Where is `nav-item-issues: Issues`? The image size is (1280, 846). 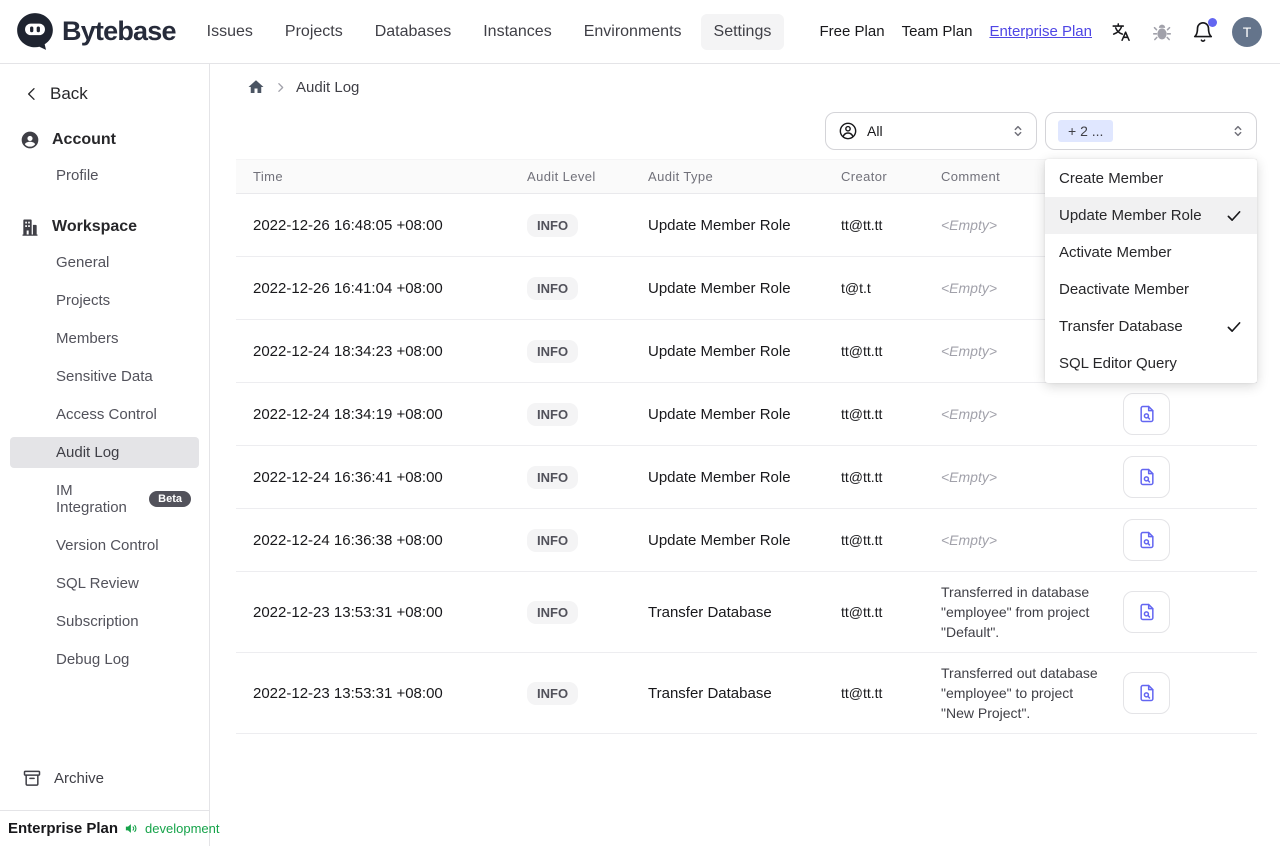 nav-item-issues: Issues is located at coordinates (230, 32).